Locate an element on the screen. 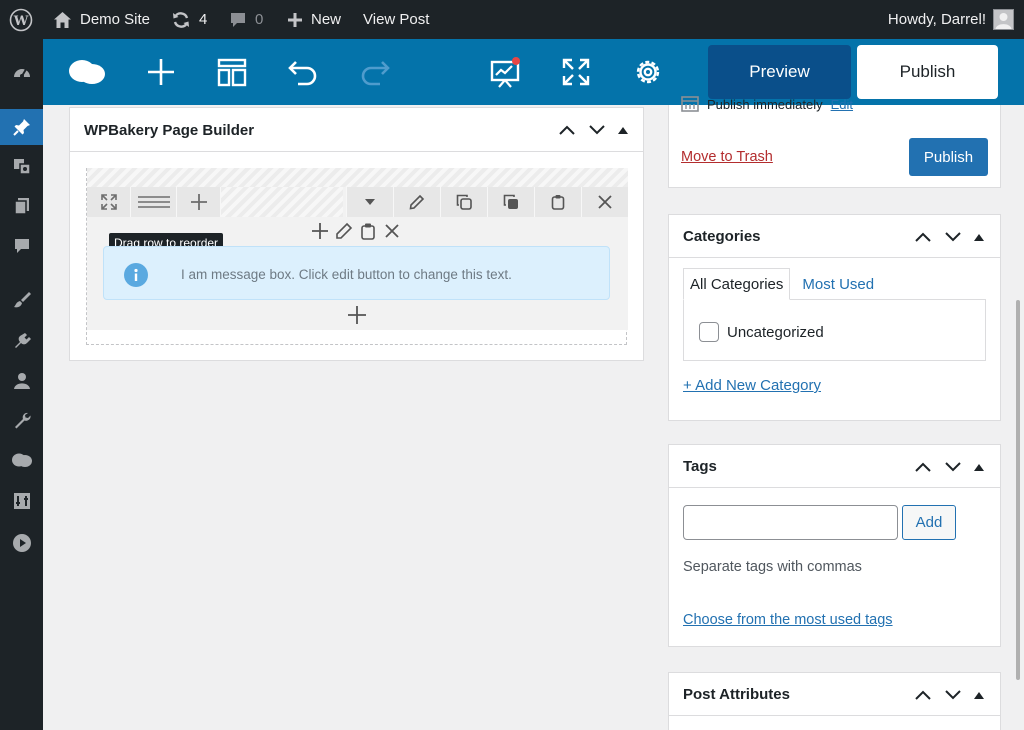 This screenshot has height=730, width=1024. page-scrollbar is located at coordinates (1018, 490).